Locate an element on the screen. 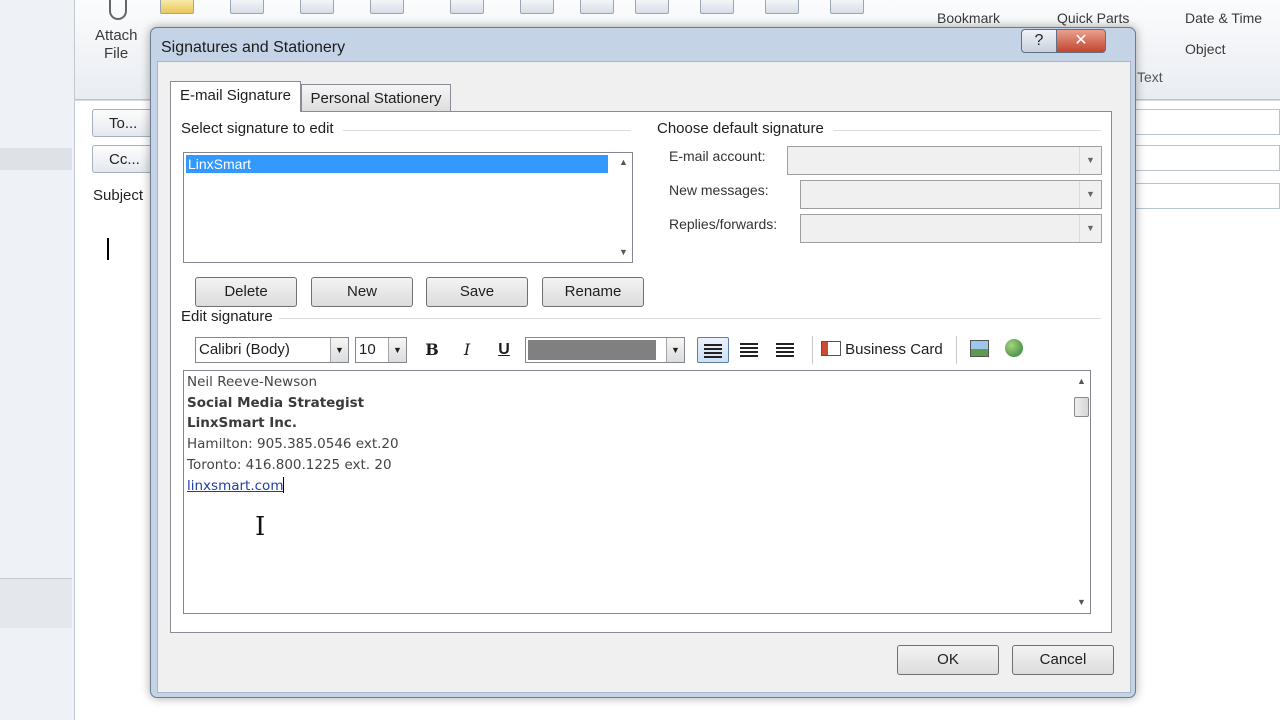  align-left-button is located at coordinates (713, 350).